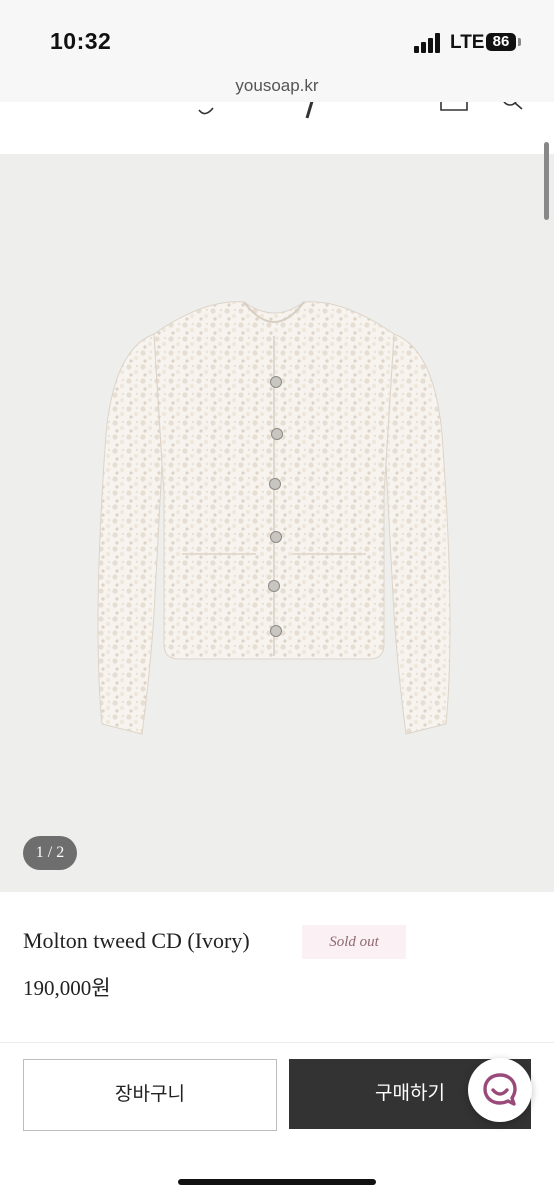 This screenshot has width=554, height=1201. I want to click on home-indicator, so click(277, 1182).